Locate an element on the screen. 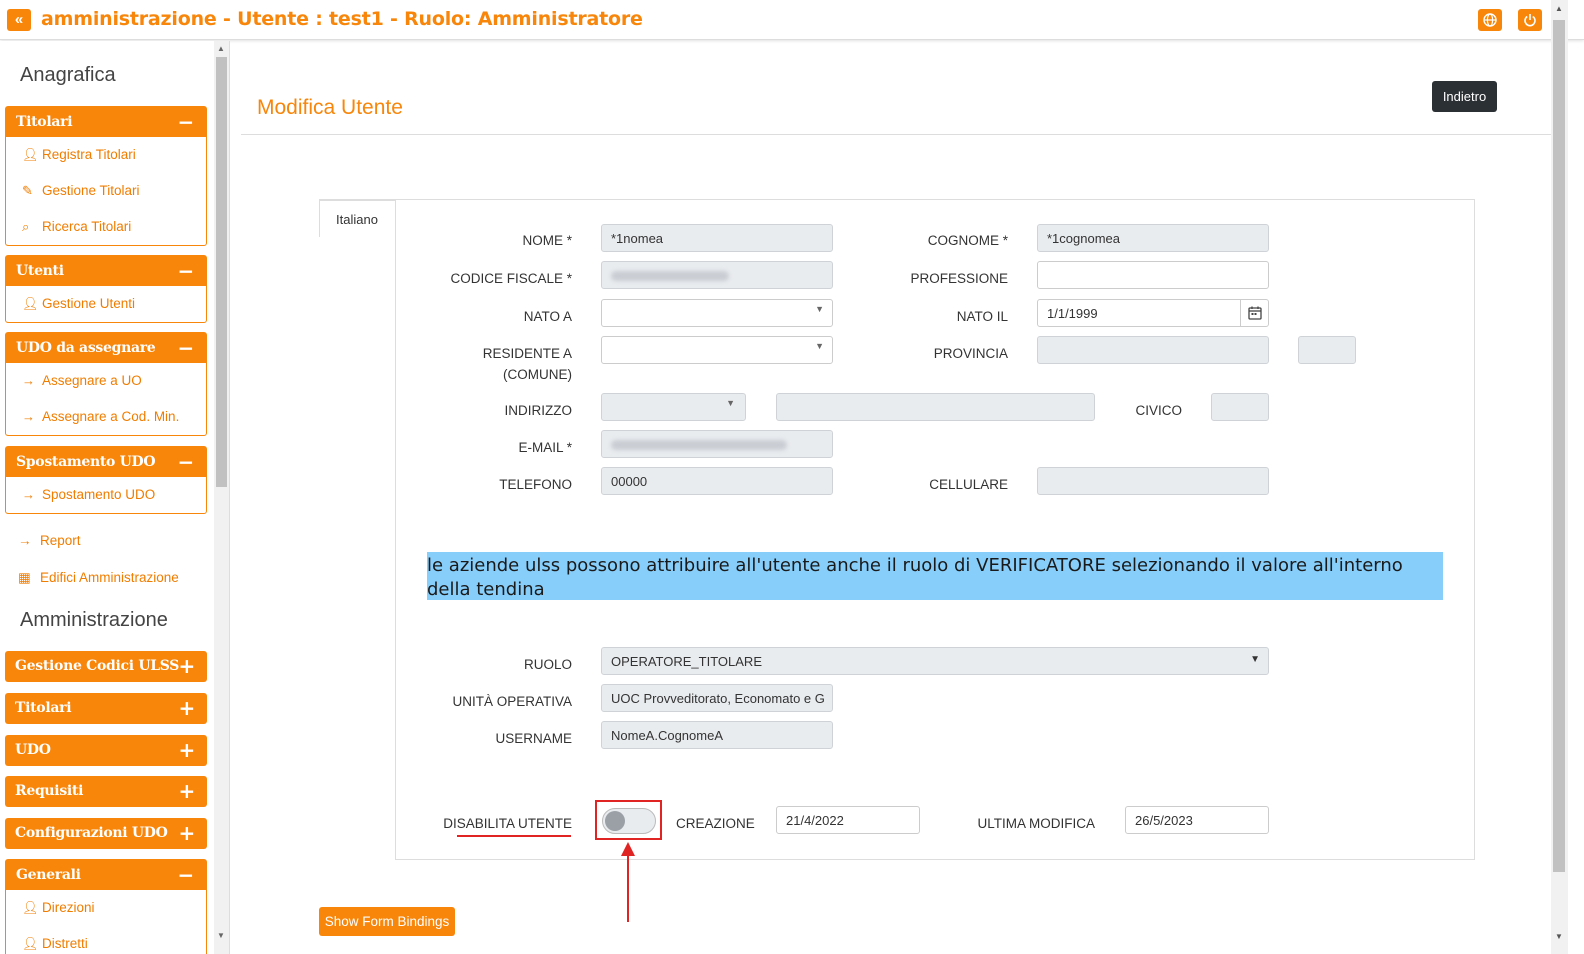  sidebar-item-gestione-utenti: 👤︎ Gestione Utenti is located at coordinates (106, 304).